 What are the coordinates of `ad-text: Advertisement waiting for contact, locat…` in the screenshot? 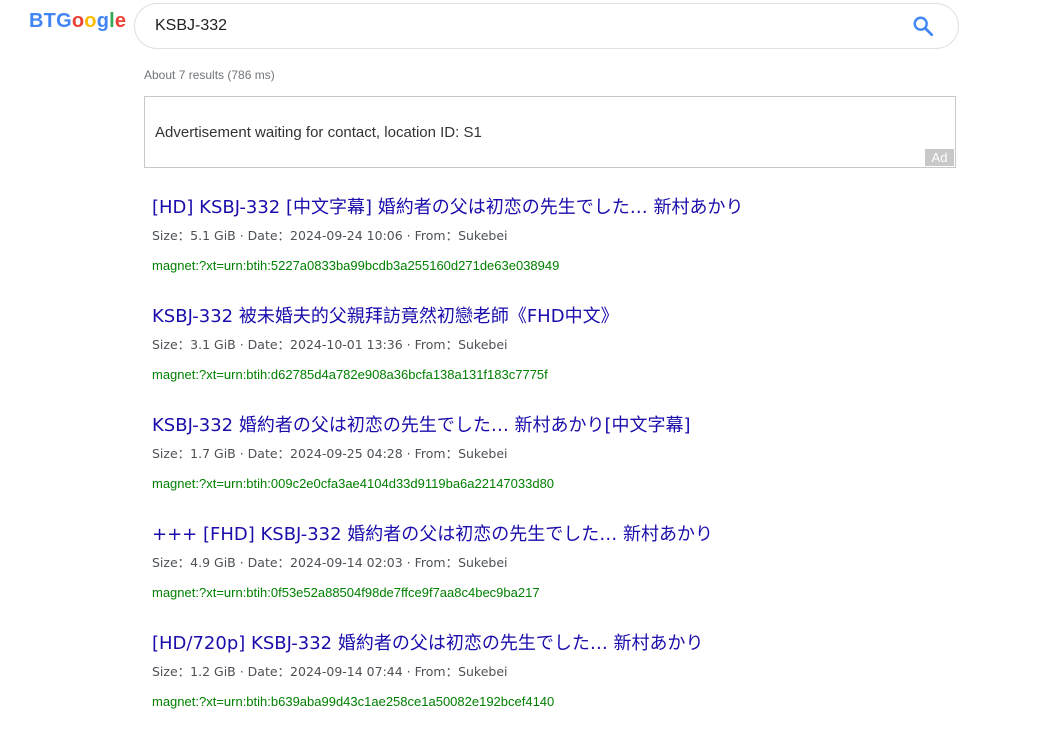 It's located at (318, 132).